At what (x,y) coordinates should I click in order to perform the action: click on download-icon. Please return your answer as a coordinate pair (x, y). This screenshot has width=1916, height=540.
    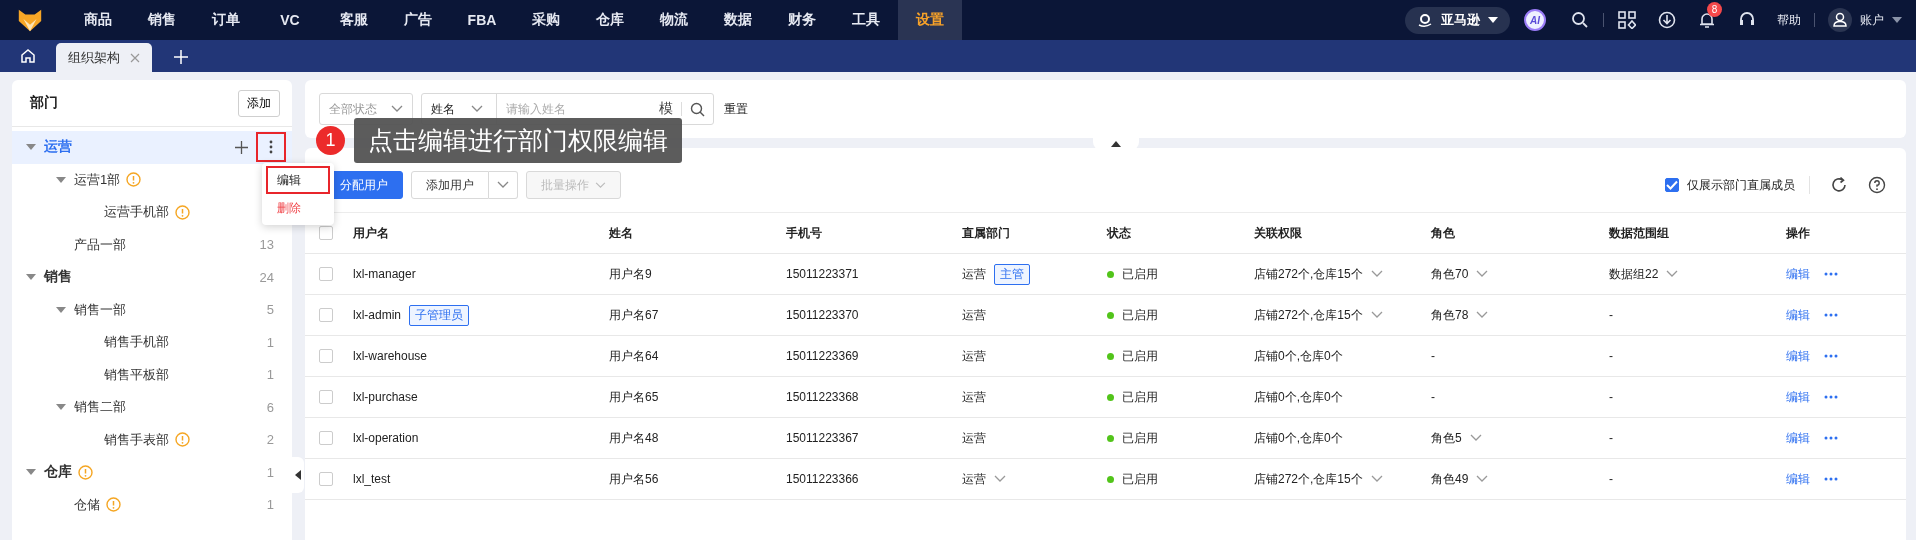
    Looking at the image, I should click on (1667, 20).